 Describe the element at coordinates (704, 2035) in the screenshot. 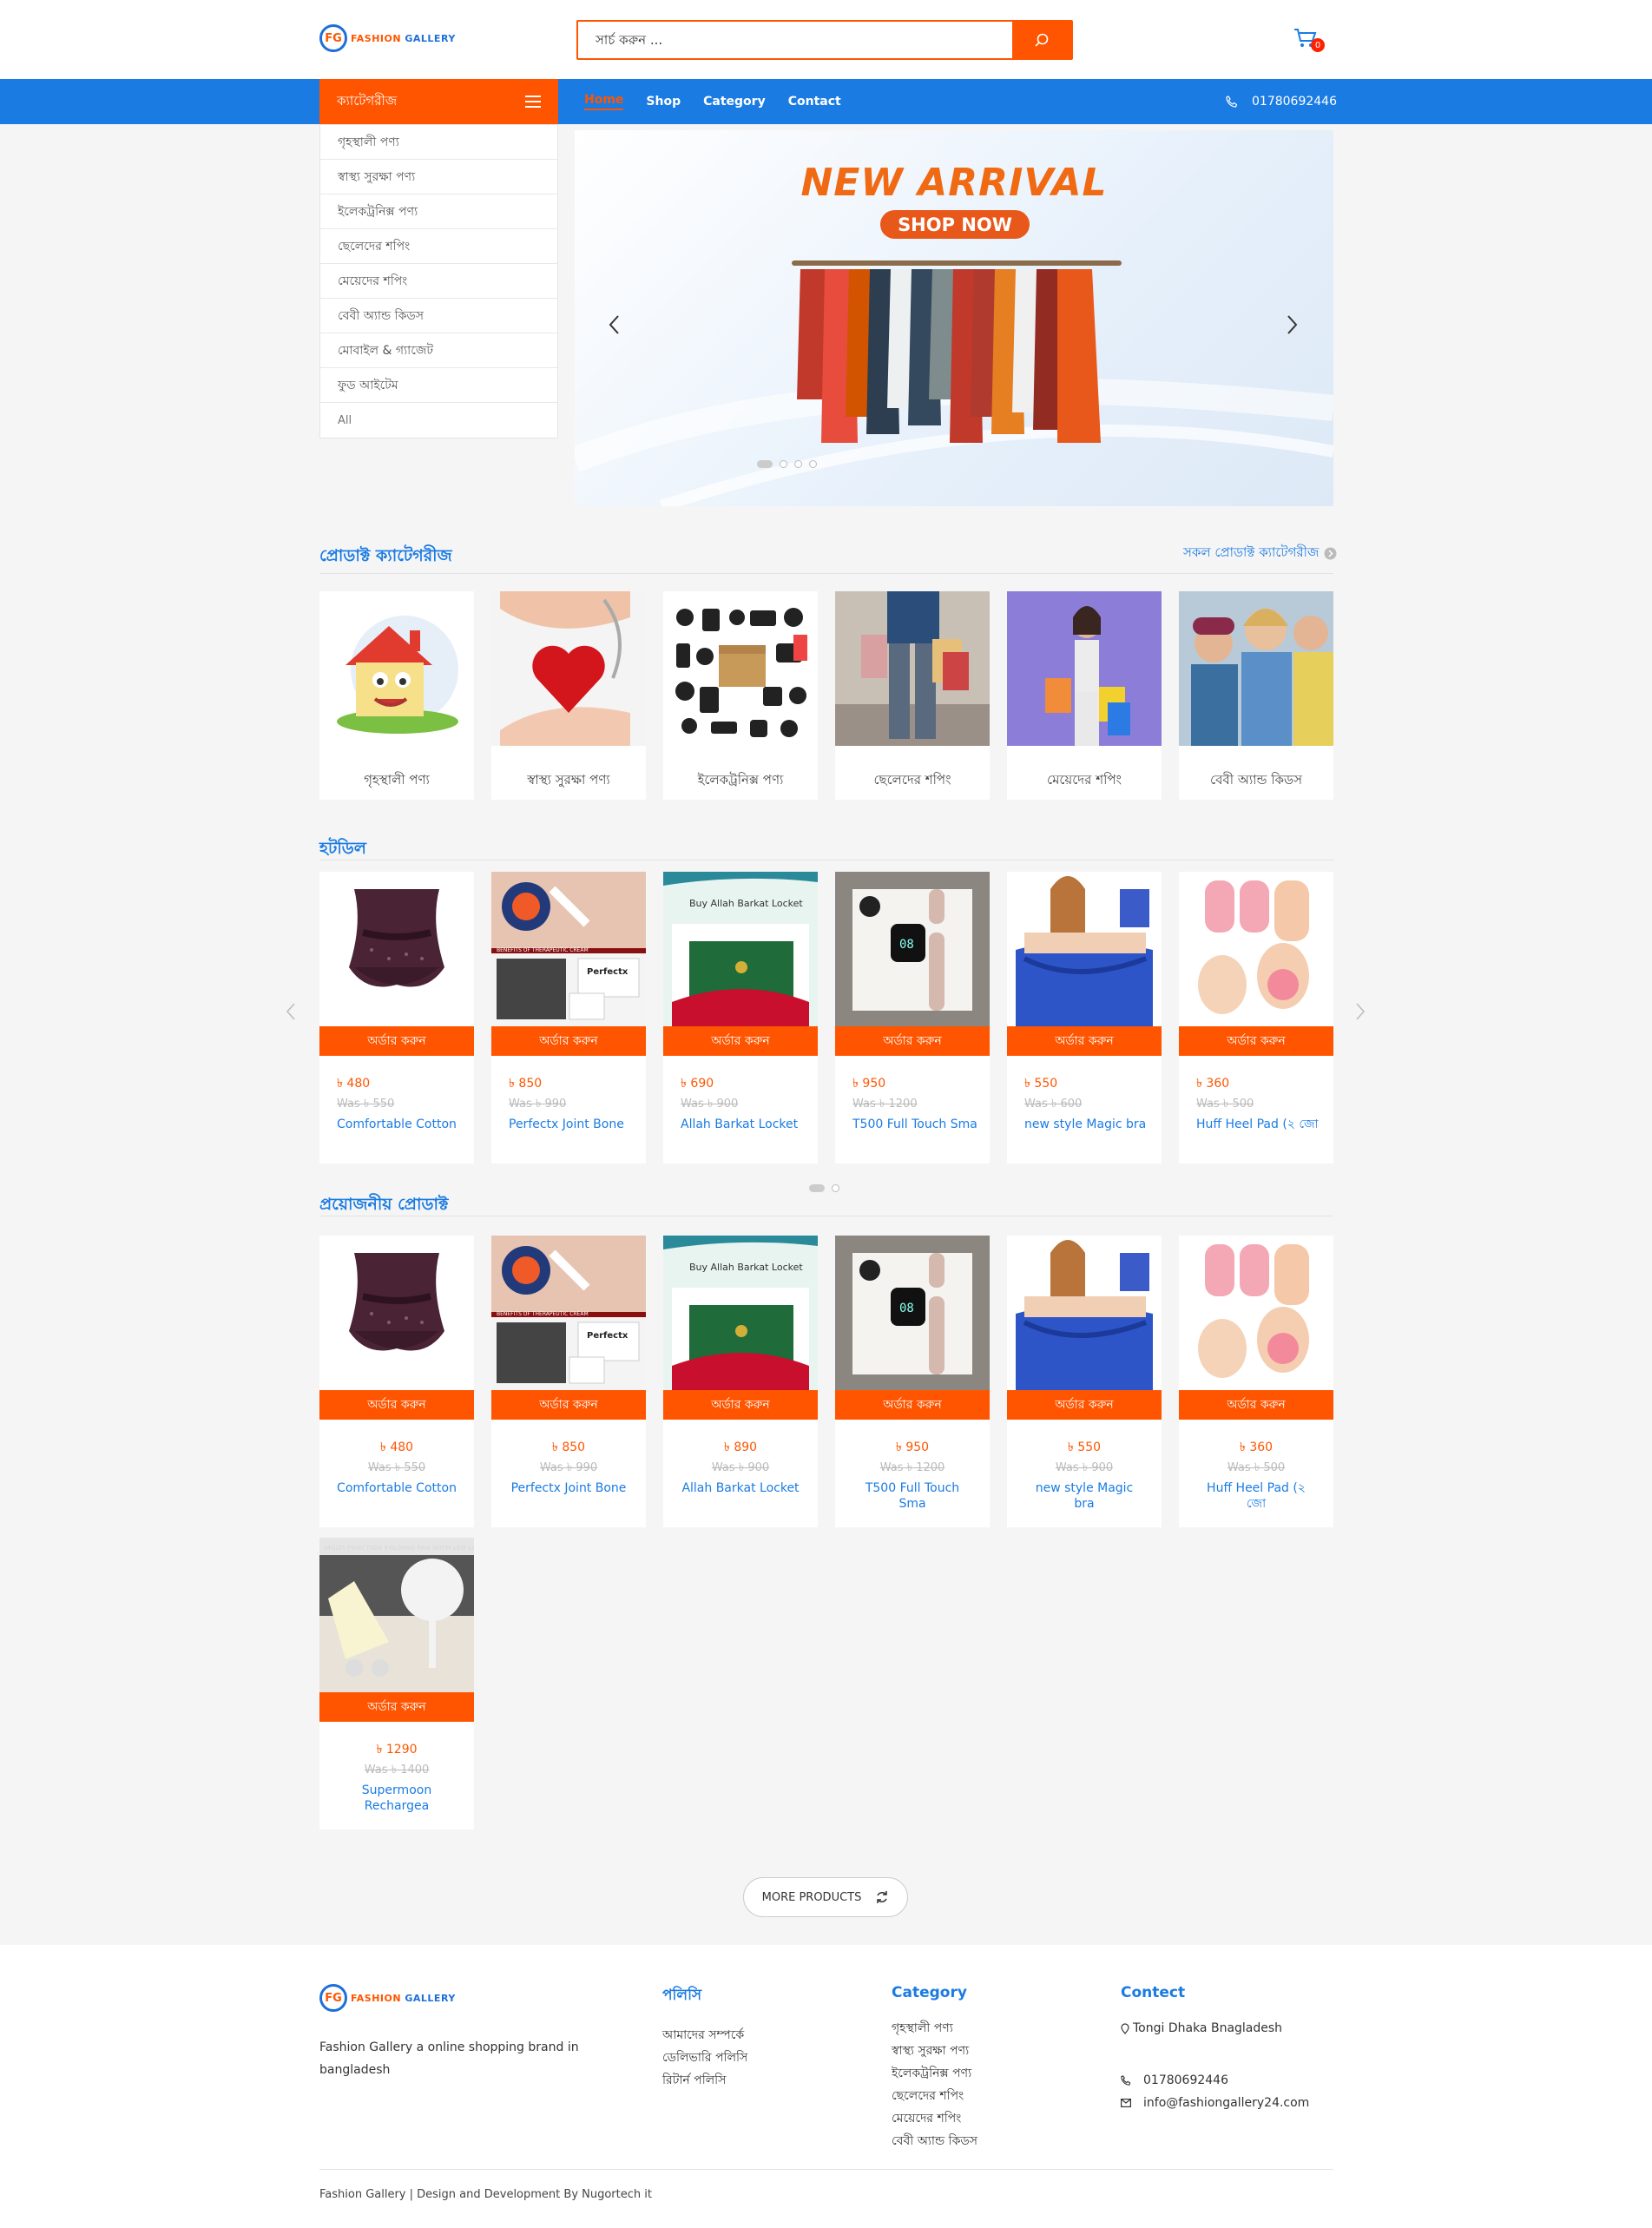

I see `footer-link: আমাদের সম্পর্কে` at that location.